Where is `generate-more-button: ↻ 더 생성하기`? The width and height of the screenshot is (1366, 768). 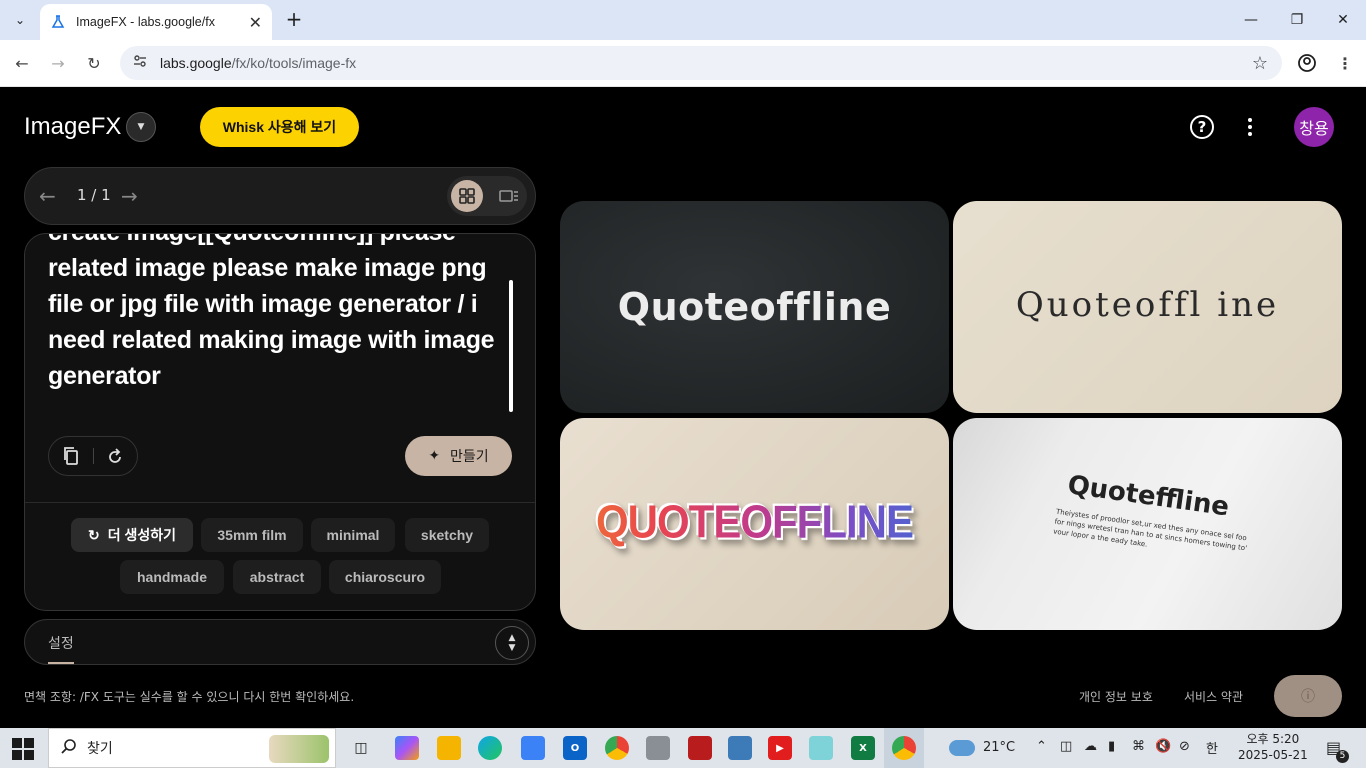 generate-more-button: ↻ 더 생성하기 is located at coordinates (132, 535).